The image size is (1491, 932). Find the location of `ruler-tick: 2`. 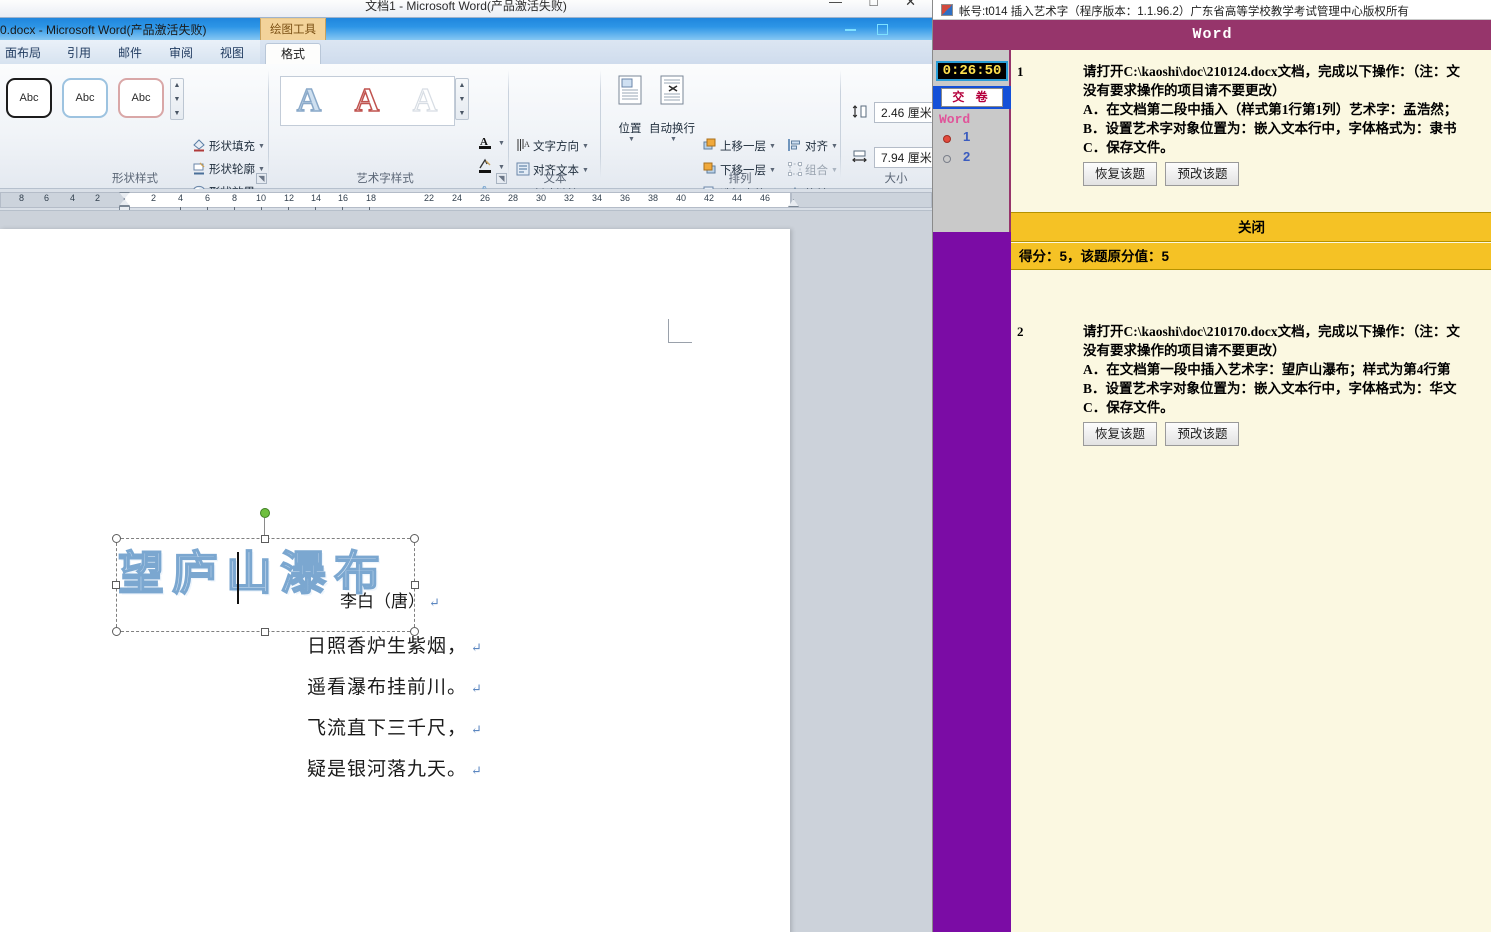

ruler-tick: 2 is located at coordinates (154, 198).